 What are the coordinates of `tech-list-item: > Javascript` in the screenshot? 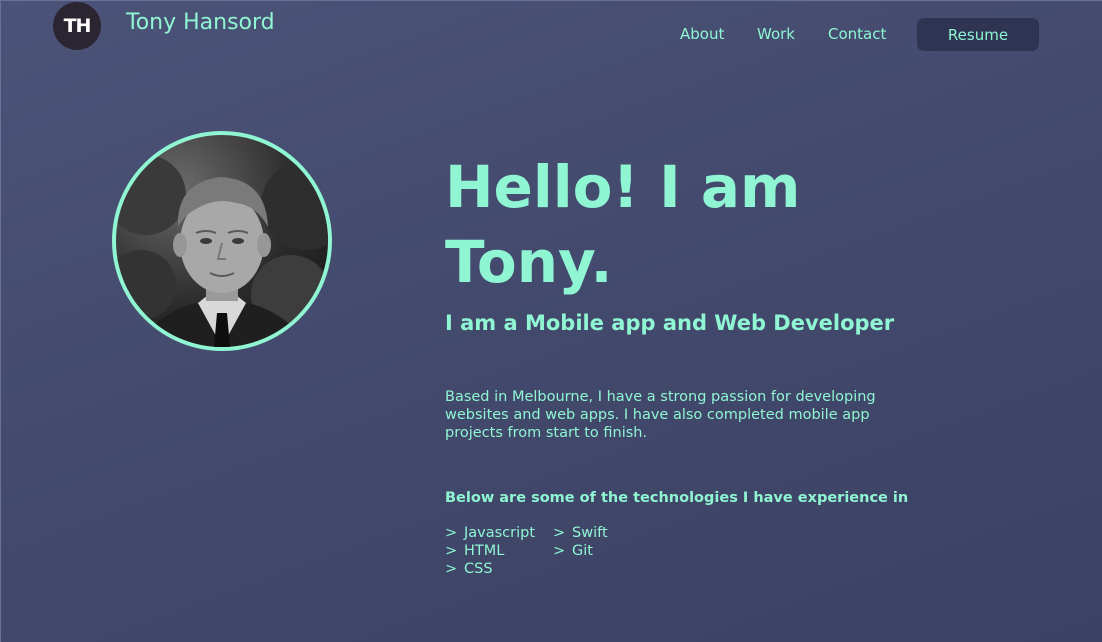 It's located at (490, 533).